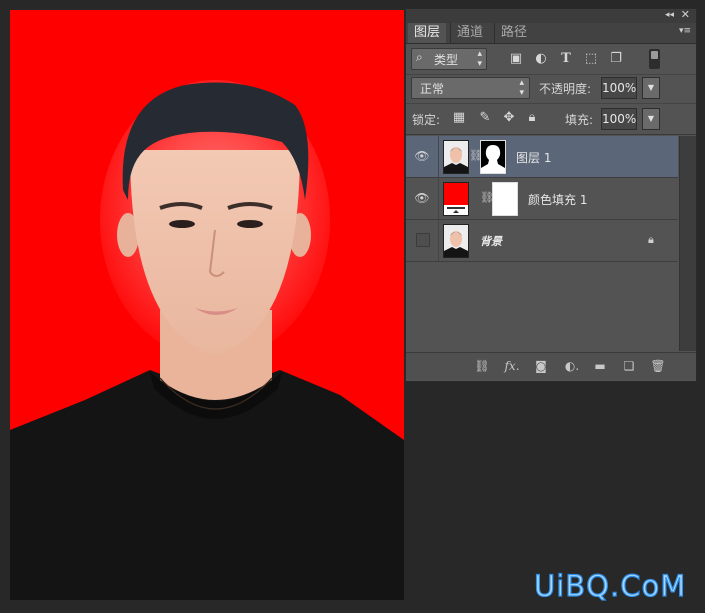  I want to click on lock-move-icon: ✥, so click(509, 118).